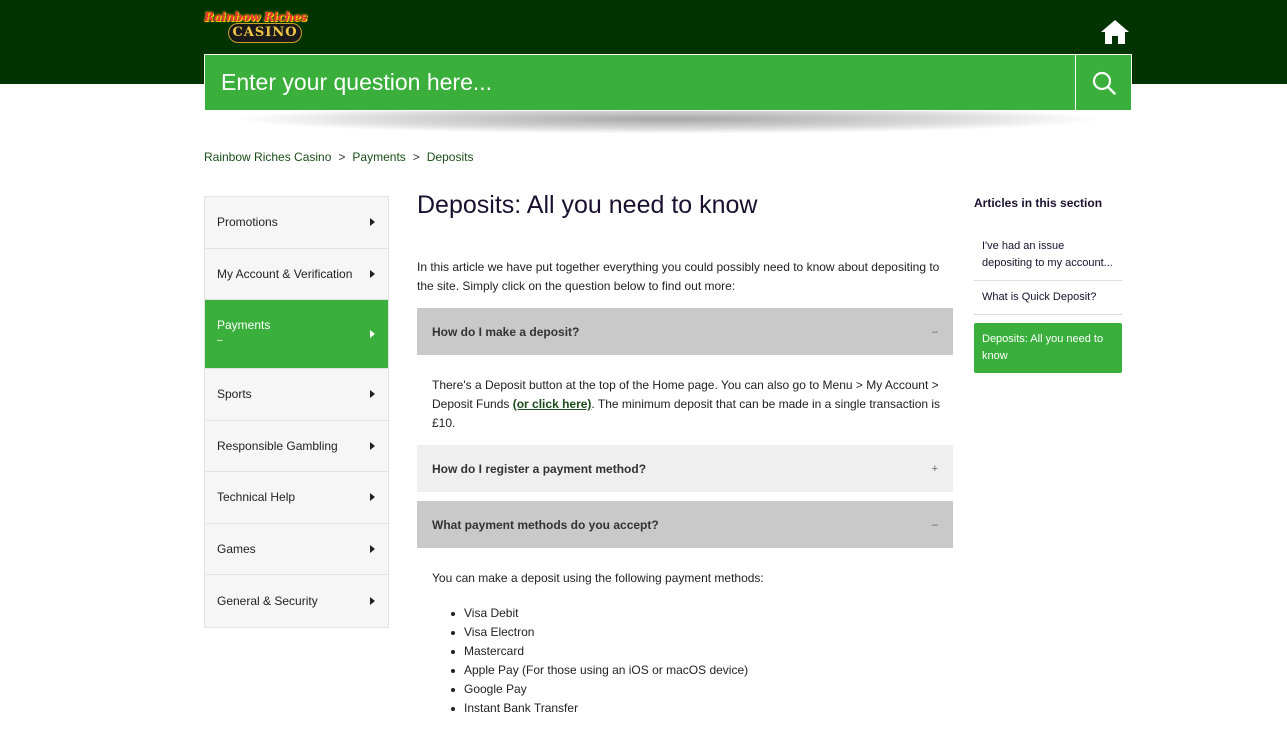 The height and width of the screenshot is (733, 1287). I want to click on sidebar-item-label: My Account & Verification, so click(285, 273).